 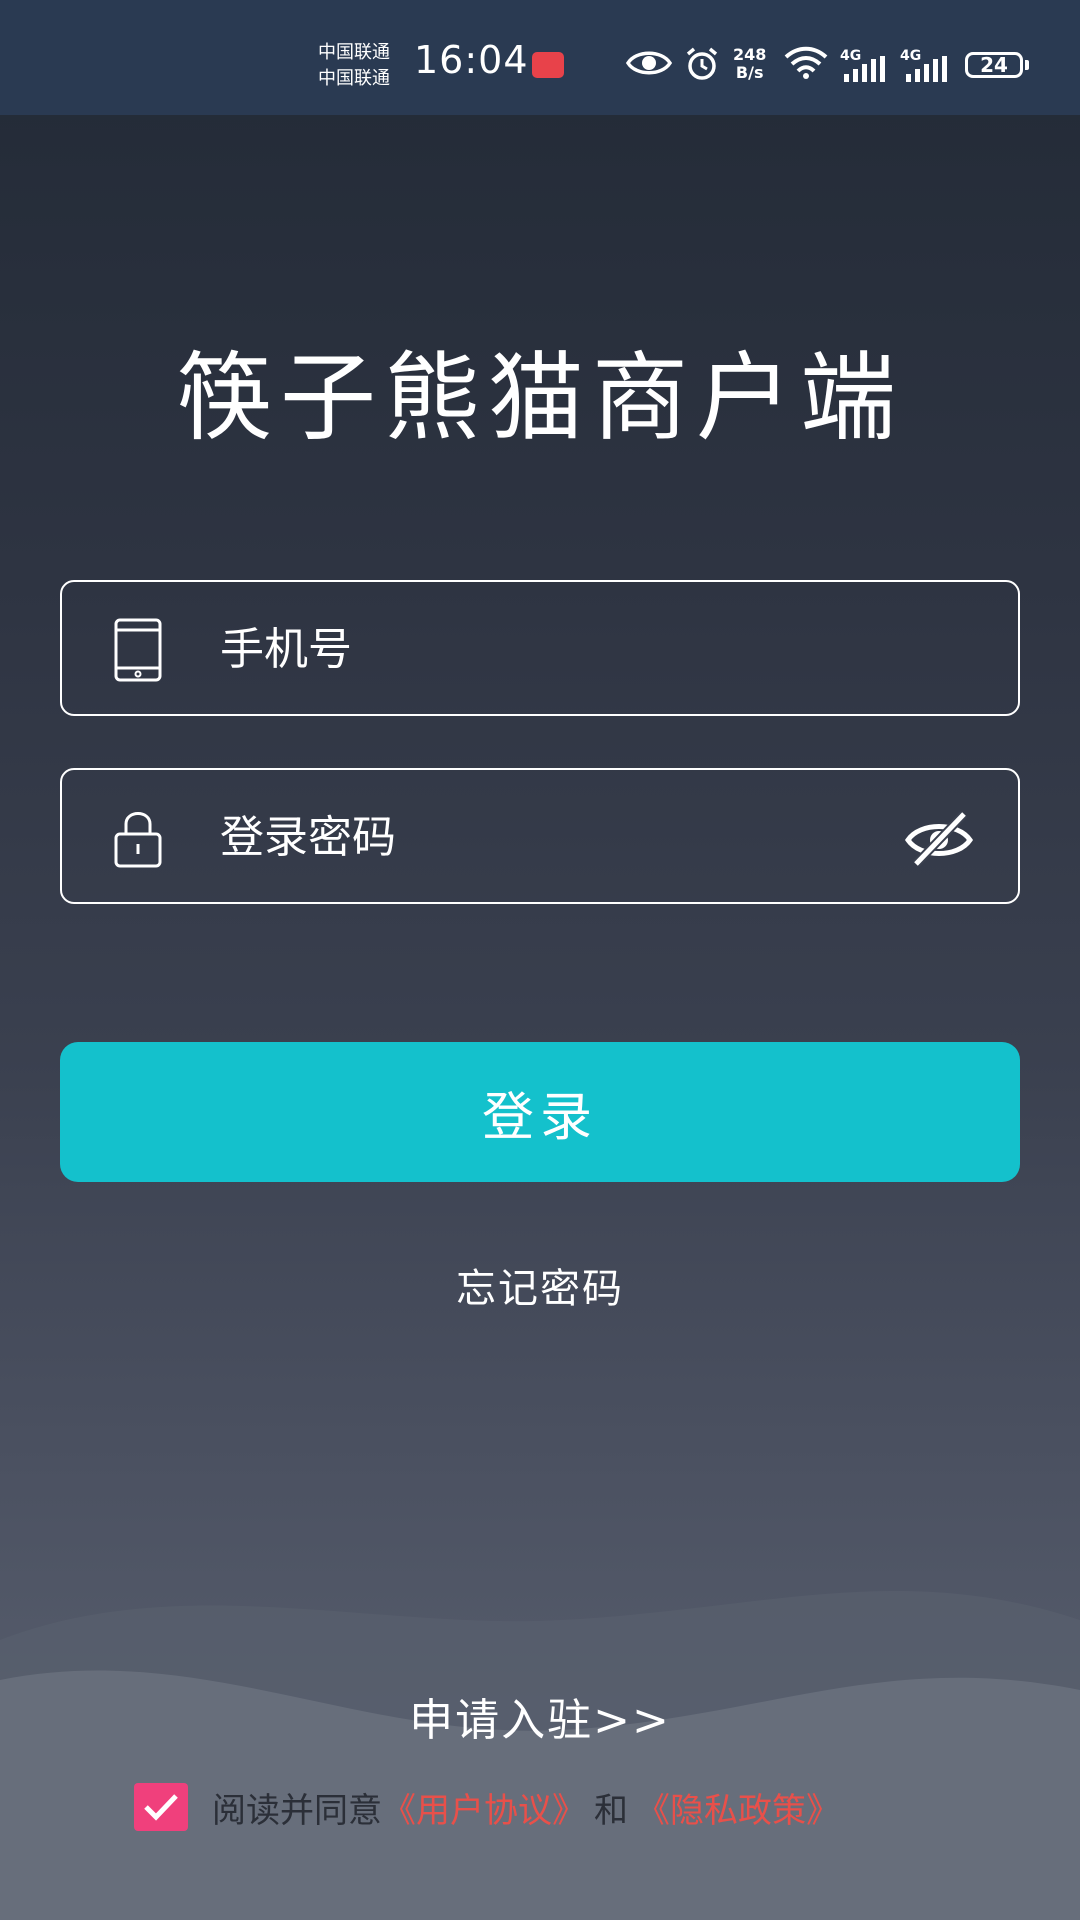 What do you see at coordinates (560, 837) in the screenshot?
I see `password-input` at bounding box center [560, 837].